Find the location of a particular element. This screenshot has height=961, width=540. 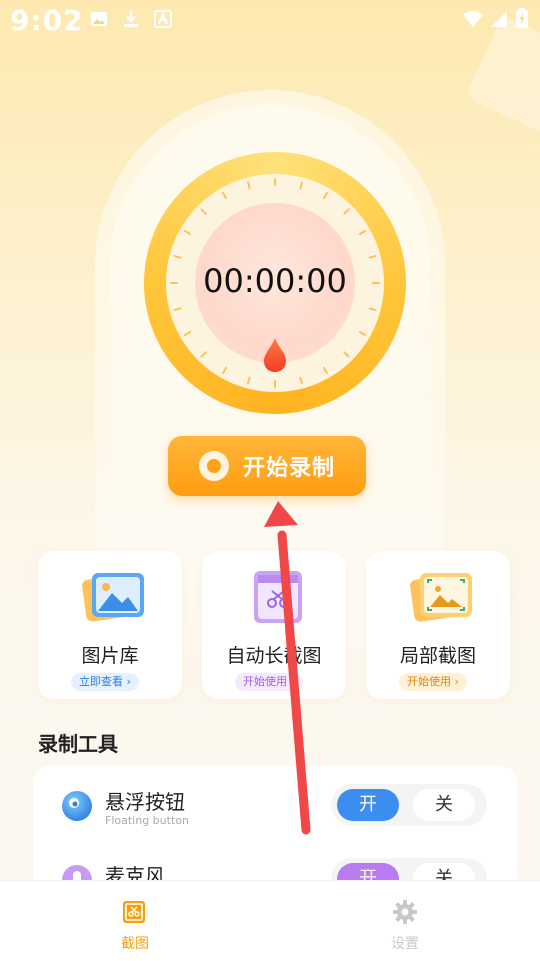

recording-tools-title: 录制工具 is located at coordinates (78, 744).